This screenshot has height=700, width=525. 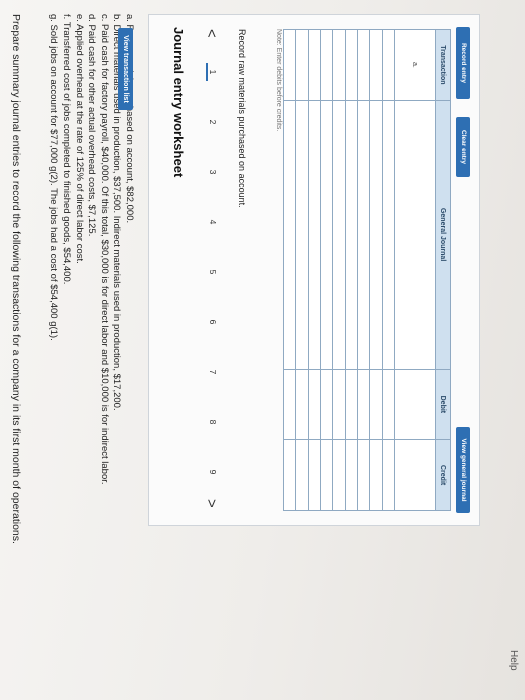 I want to click on page-6: 6, so click(x=213, y=322).